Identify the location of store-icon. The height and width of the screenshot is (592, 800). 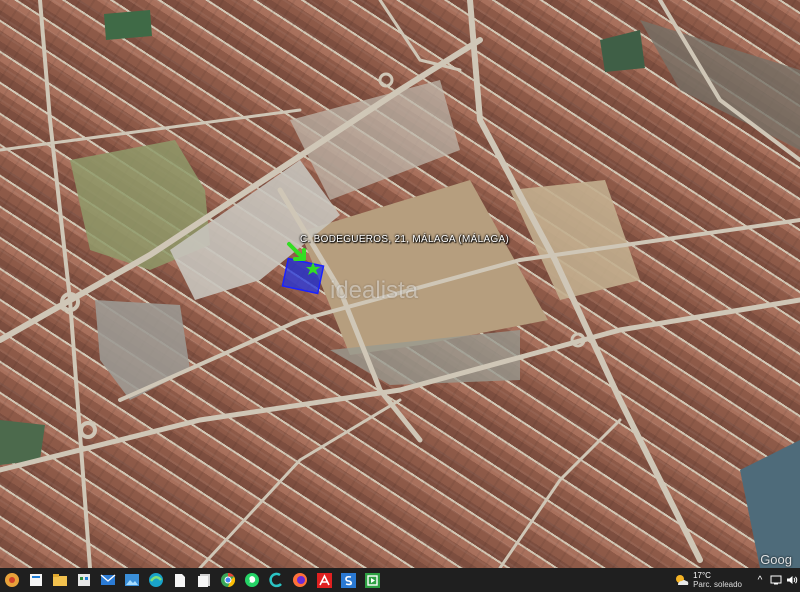
(84, 580).